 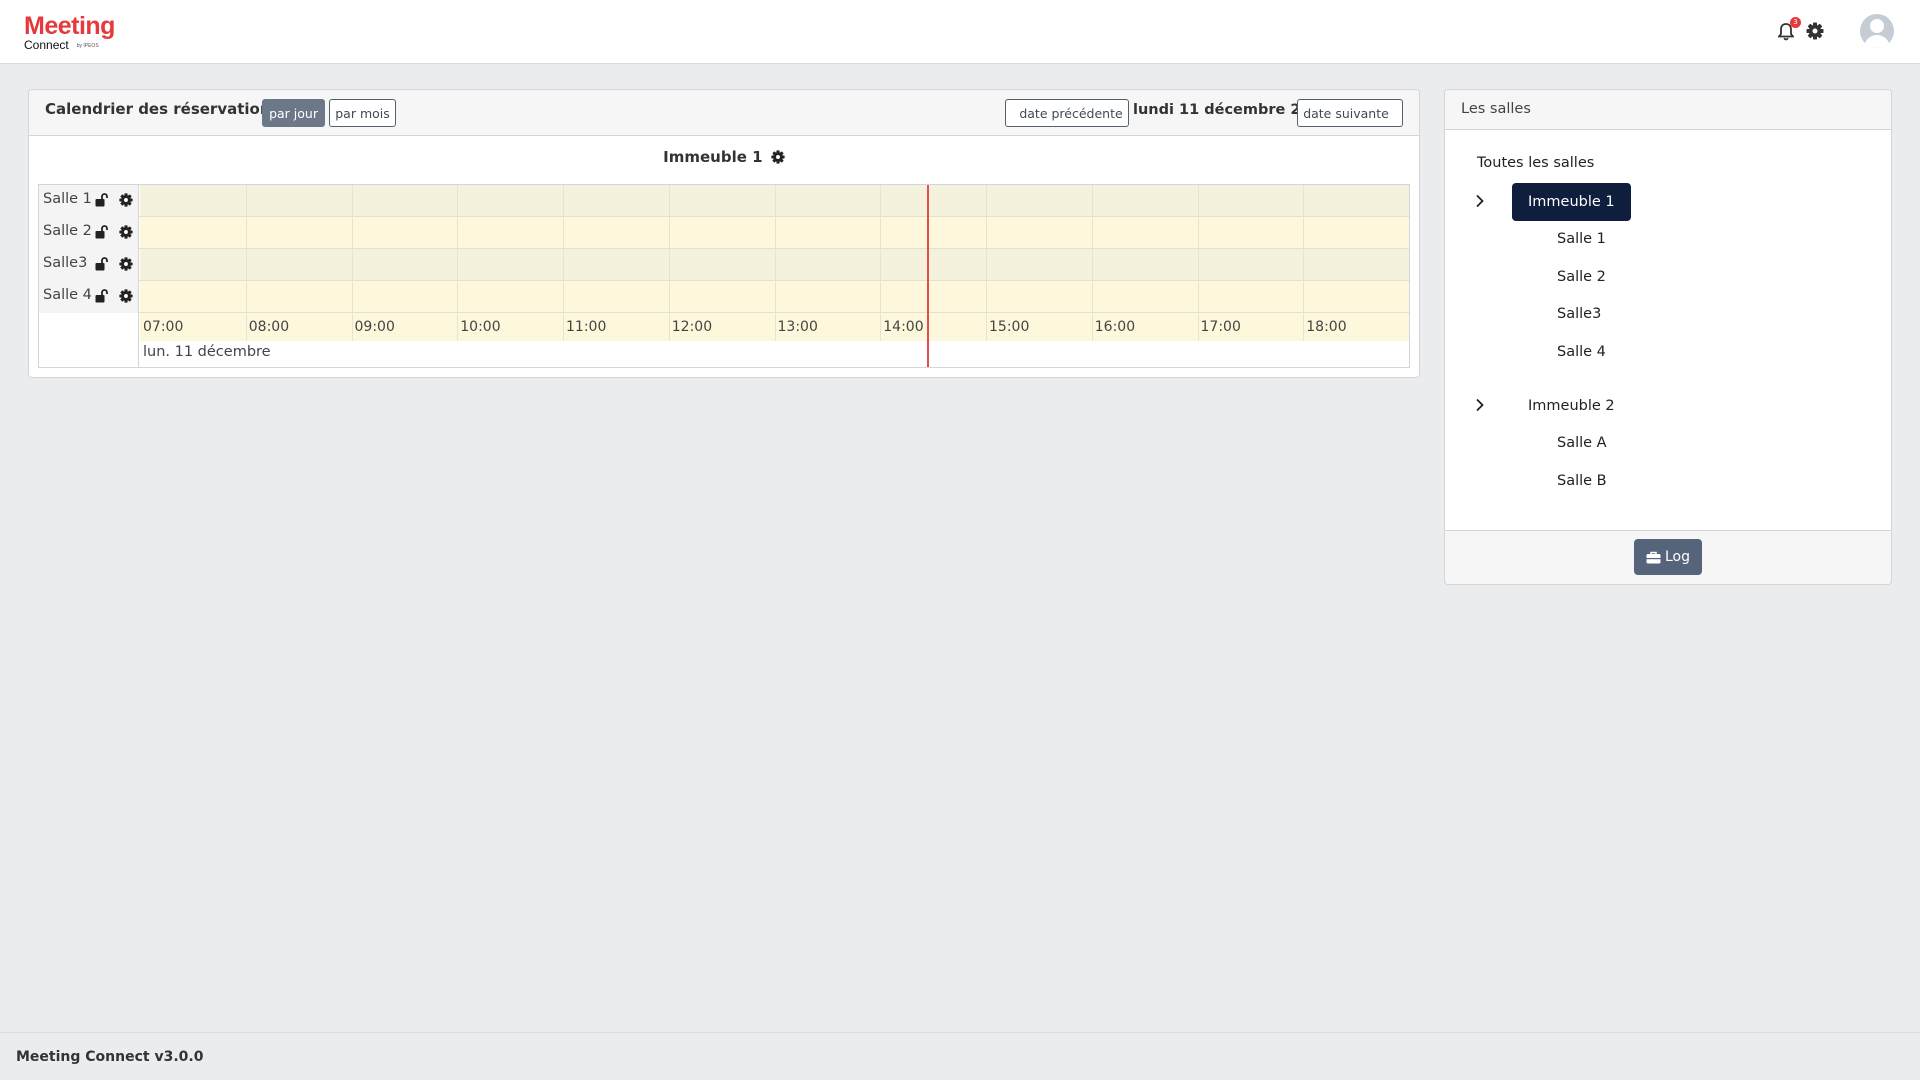 What do you see at coordinates (362, 113) in the screenshot?
I see `view-month-button: par mois` at bounding box center [362, 113].